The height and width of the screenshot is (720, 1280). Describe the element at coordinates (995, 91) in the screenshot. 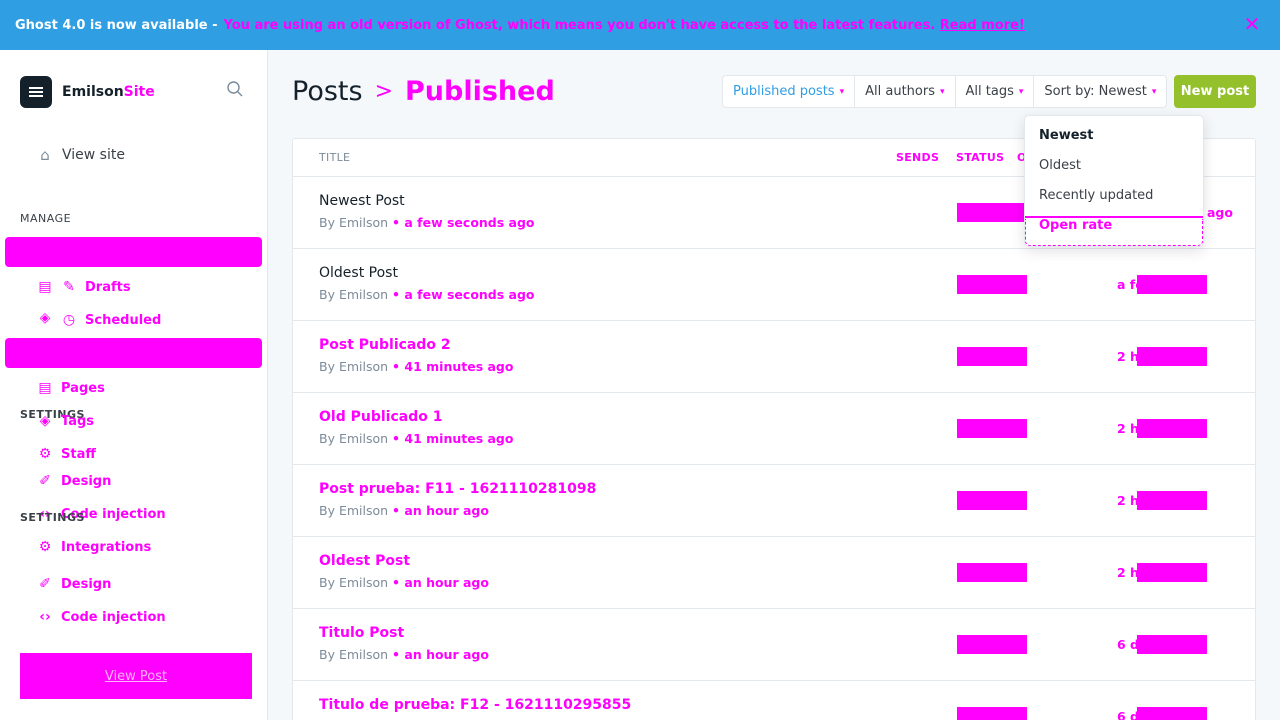

I see `filter-tag: All tags ▾` at that location.